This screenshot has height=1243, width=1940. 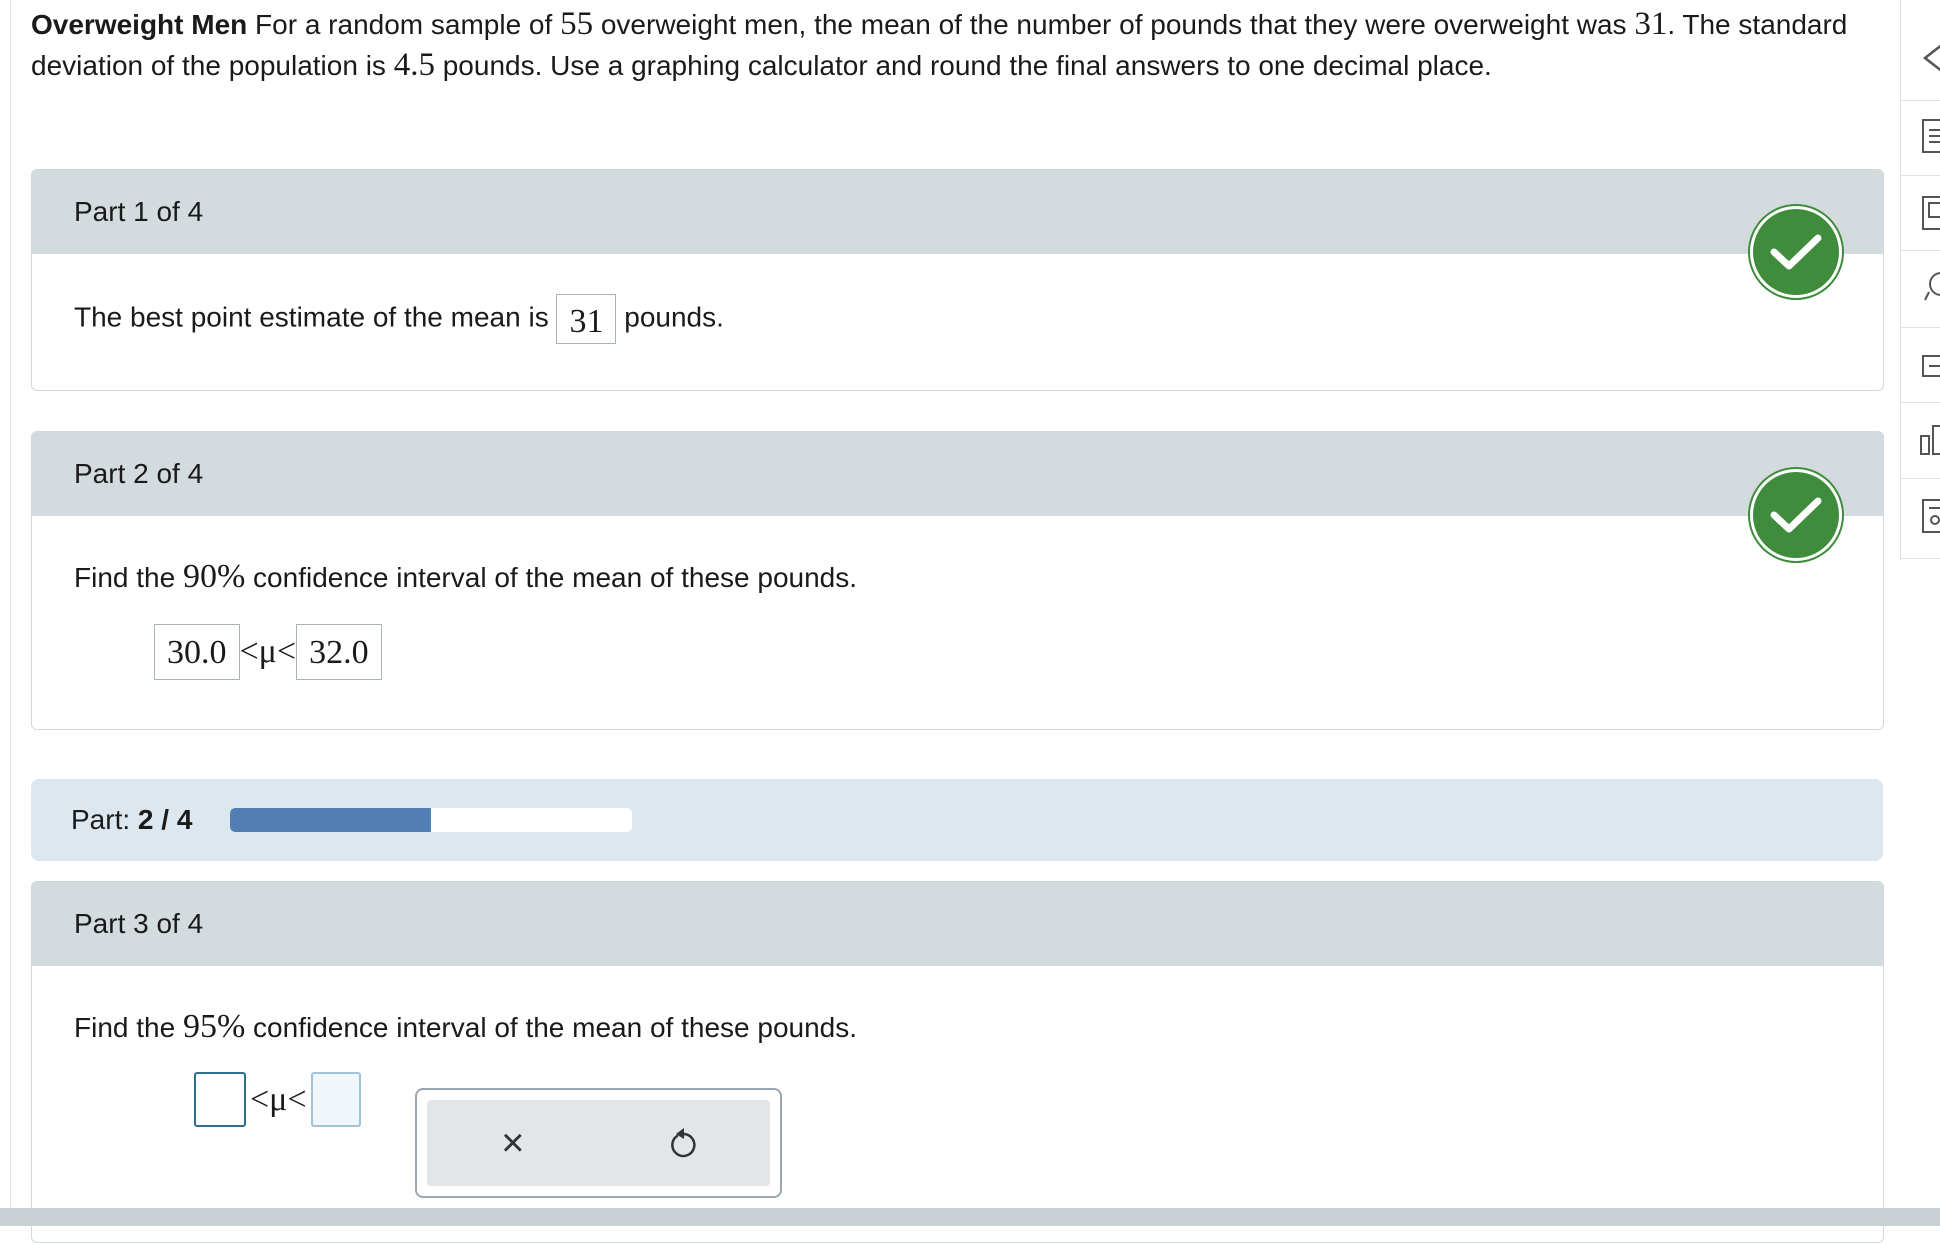 I want to click on back-icon, so click(x=1929, y=58).